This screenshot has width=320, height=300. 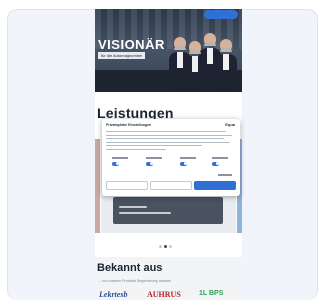 I want to click on consent-toggles, so click(x=171, y=164).